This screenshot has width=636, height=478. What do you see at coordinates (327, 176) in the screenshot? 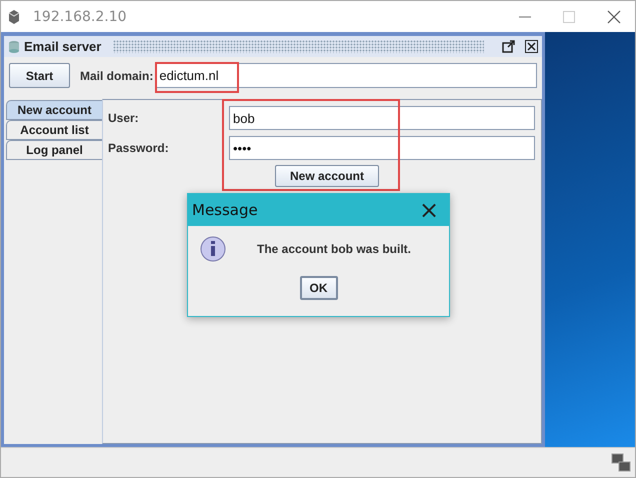
I see `new-account-button: New account` at bounding box center [327, 176].